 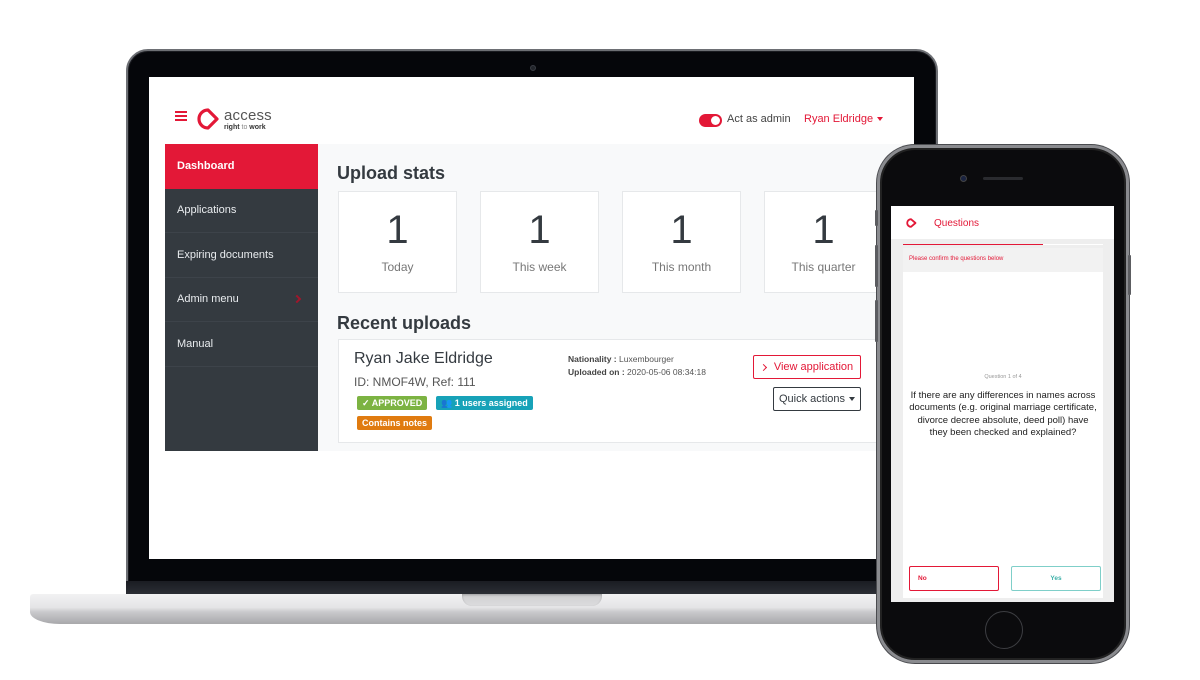 I want to click on phone-power-button, so click(x=1129, y=275).